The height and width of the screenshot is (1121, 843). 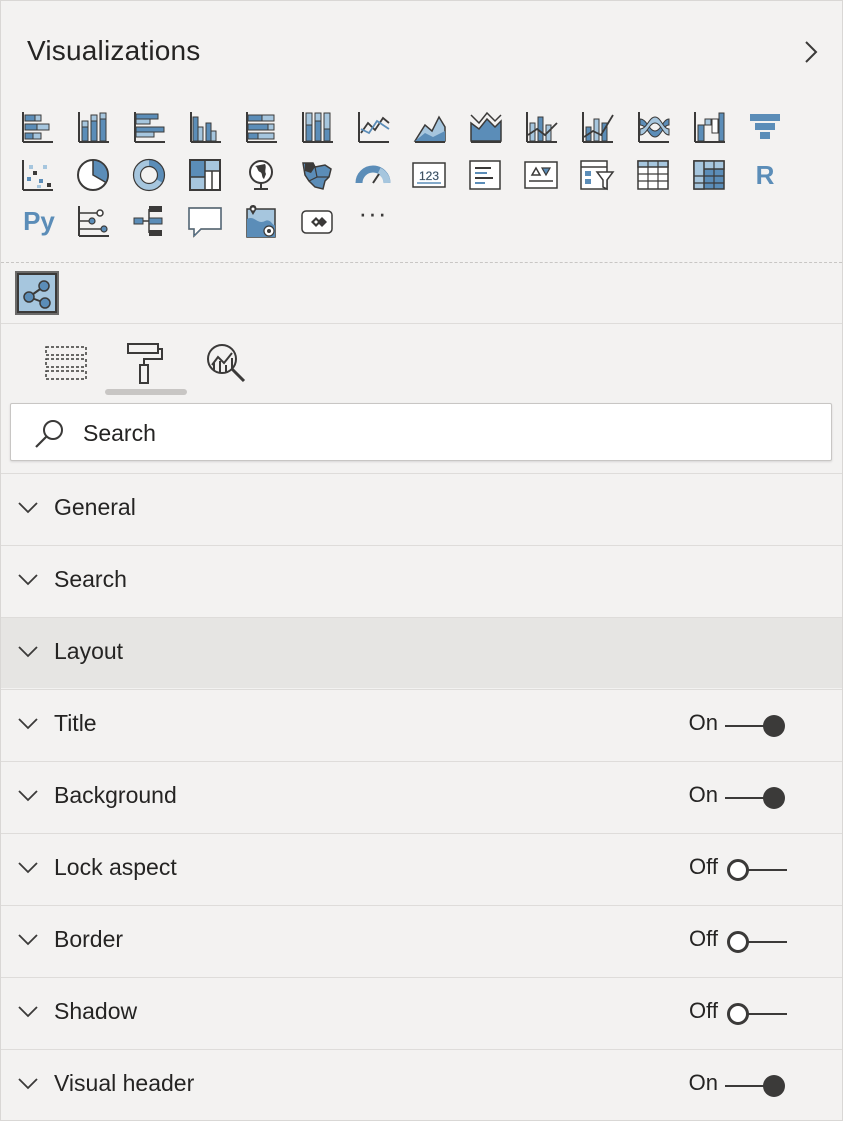 What do you see at coordinates (89, 939) in the screenshot?
I see `section-label: Border` at bounding box center [89, 939].